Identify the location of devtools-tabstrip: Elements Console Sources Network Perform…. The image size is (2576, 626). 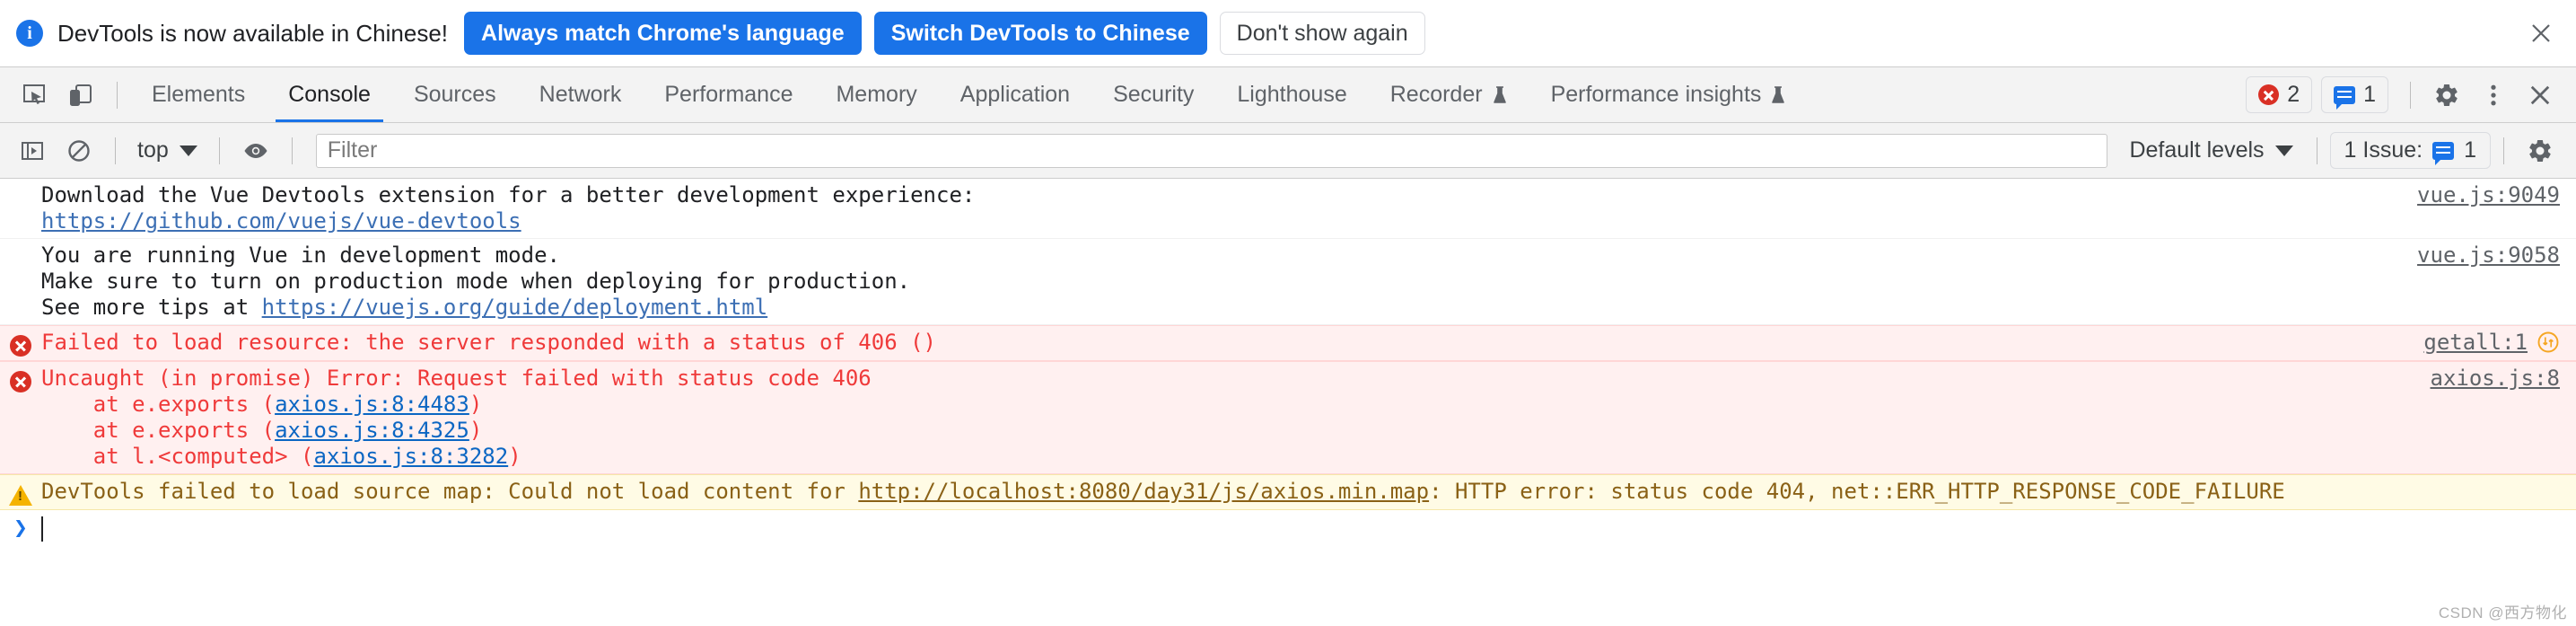
(1288, 95).